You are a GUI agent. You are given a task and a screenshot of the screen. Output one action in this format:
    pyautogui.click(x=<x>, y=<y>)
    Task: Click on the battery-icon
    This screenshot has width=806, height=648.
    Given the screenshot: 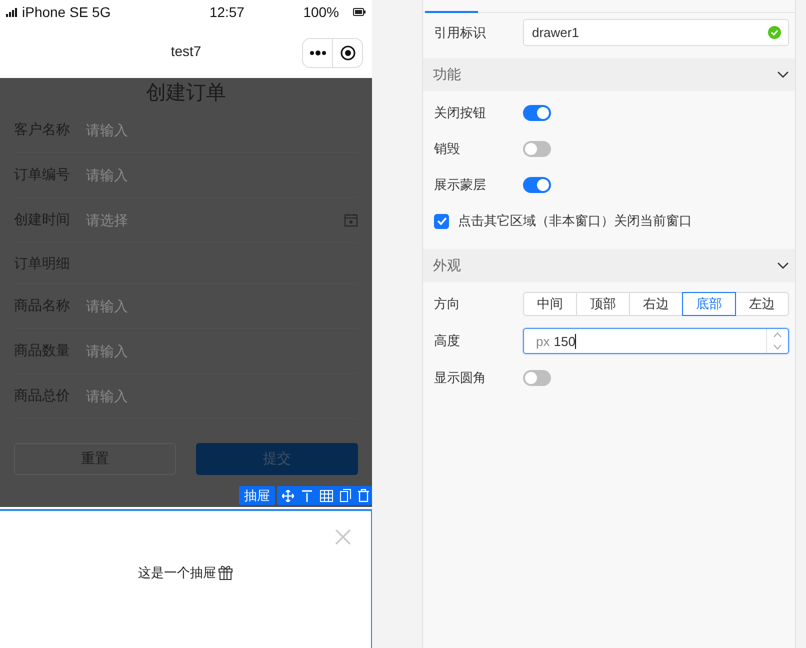 What is the action you would take?
    pyautogui.click(x=359, y=12)
    